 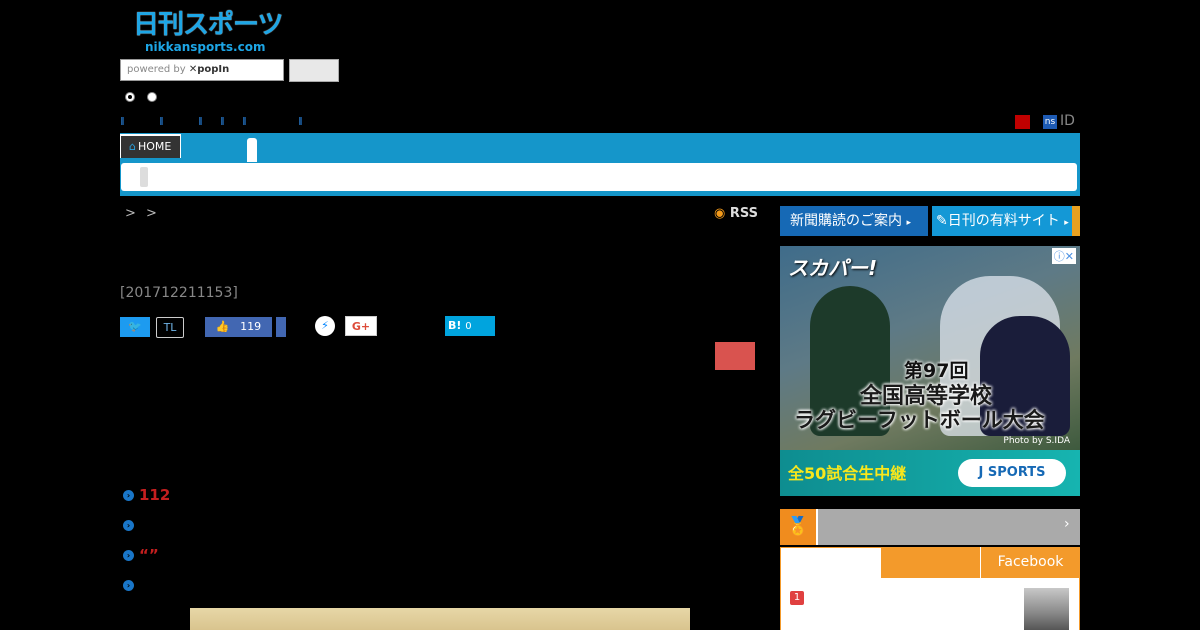 What do you see at coordinates (141, 213) in the screenshot?
I see `breadcrumb: > >` at bounding box center [141, 213].